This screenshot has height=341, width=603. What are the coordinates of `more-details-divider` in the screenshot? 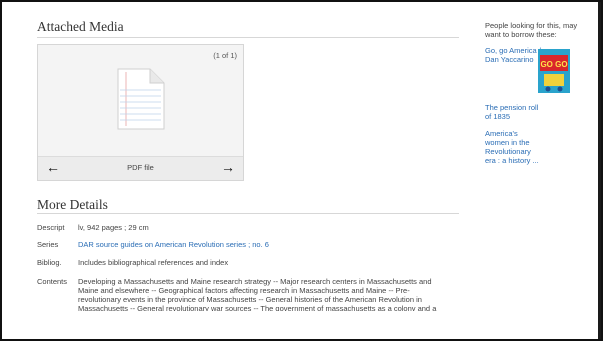 It's located at (248, 213).